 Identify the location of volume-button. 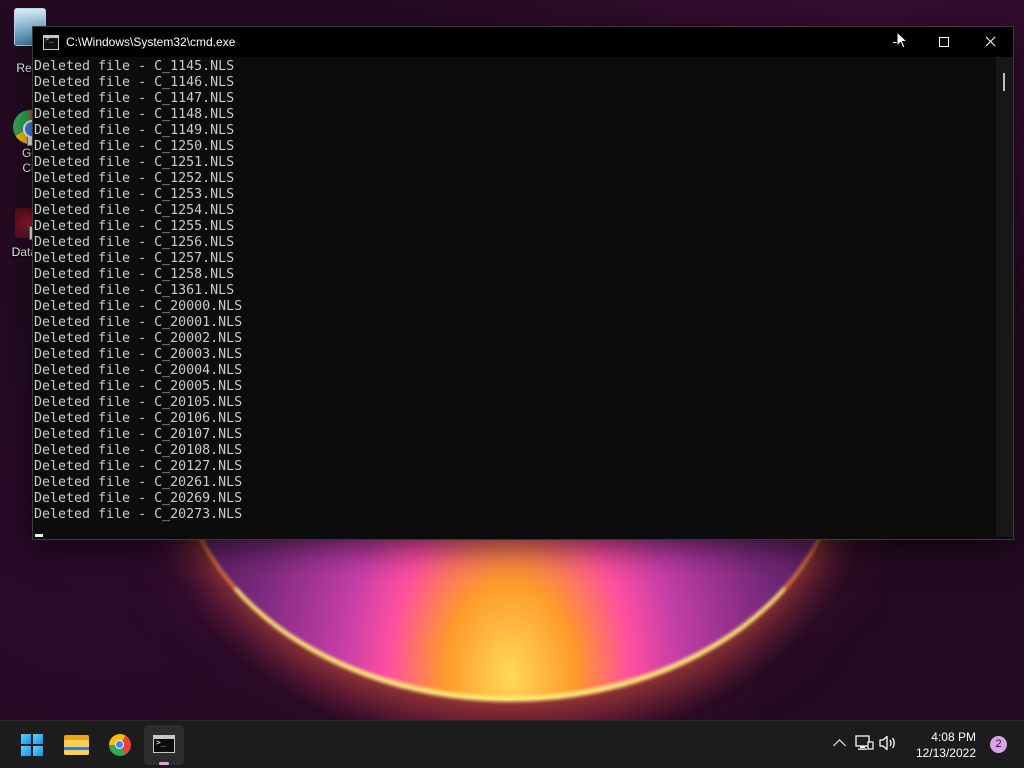
(890, 745).